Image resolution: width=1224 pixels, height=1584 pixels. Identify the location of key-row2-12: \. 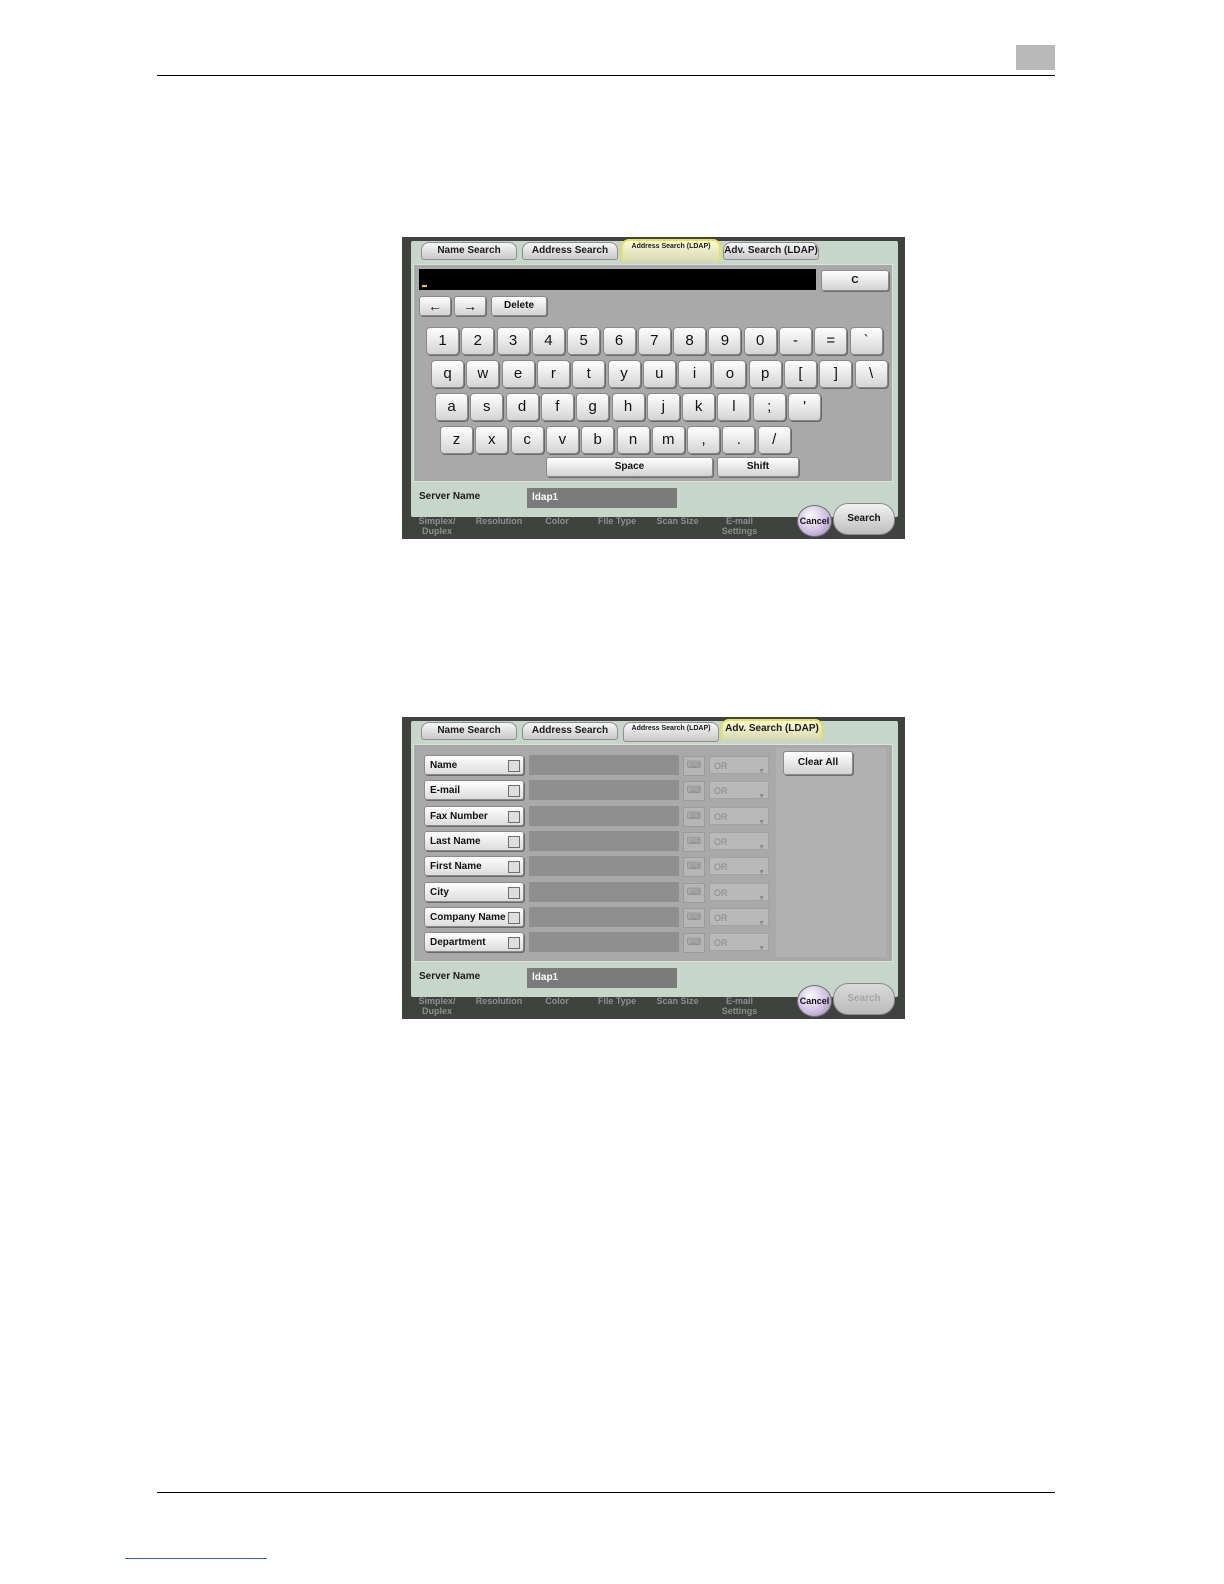
(871, 374).